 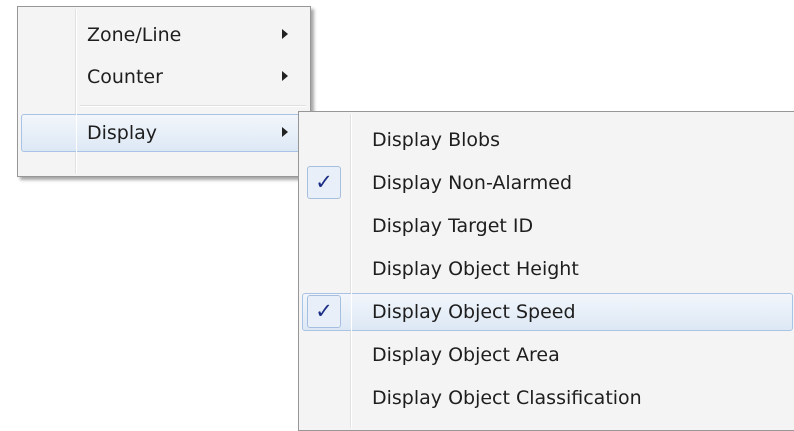 I want to click on menu-separator, so click(x=193, y=106).